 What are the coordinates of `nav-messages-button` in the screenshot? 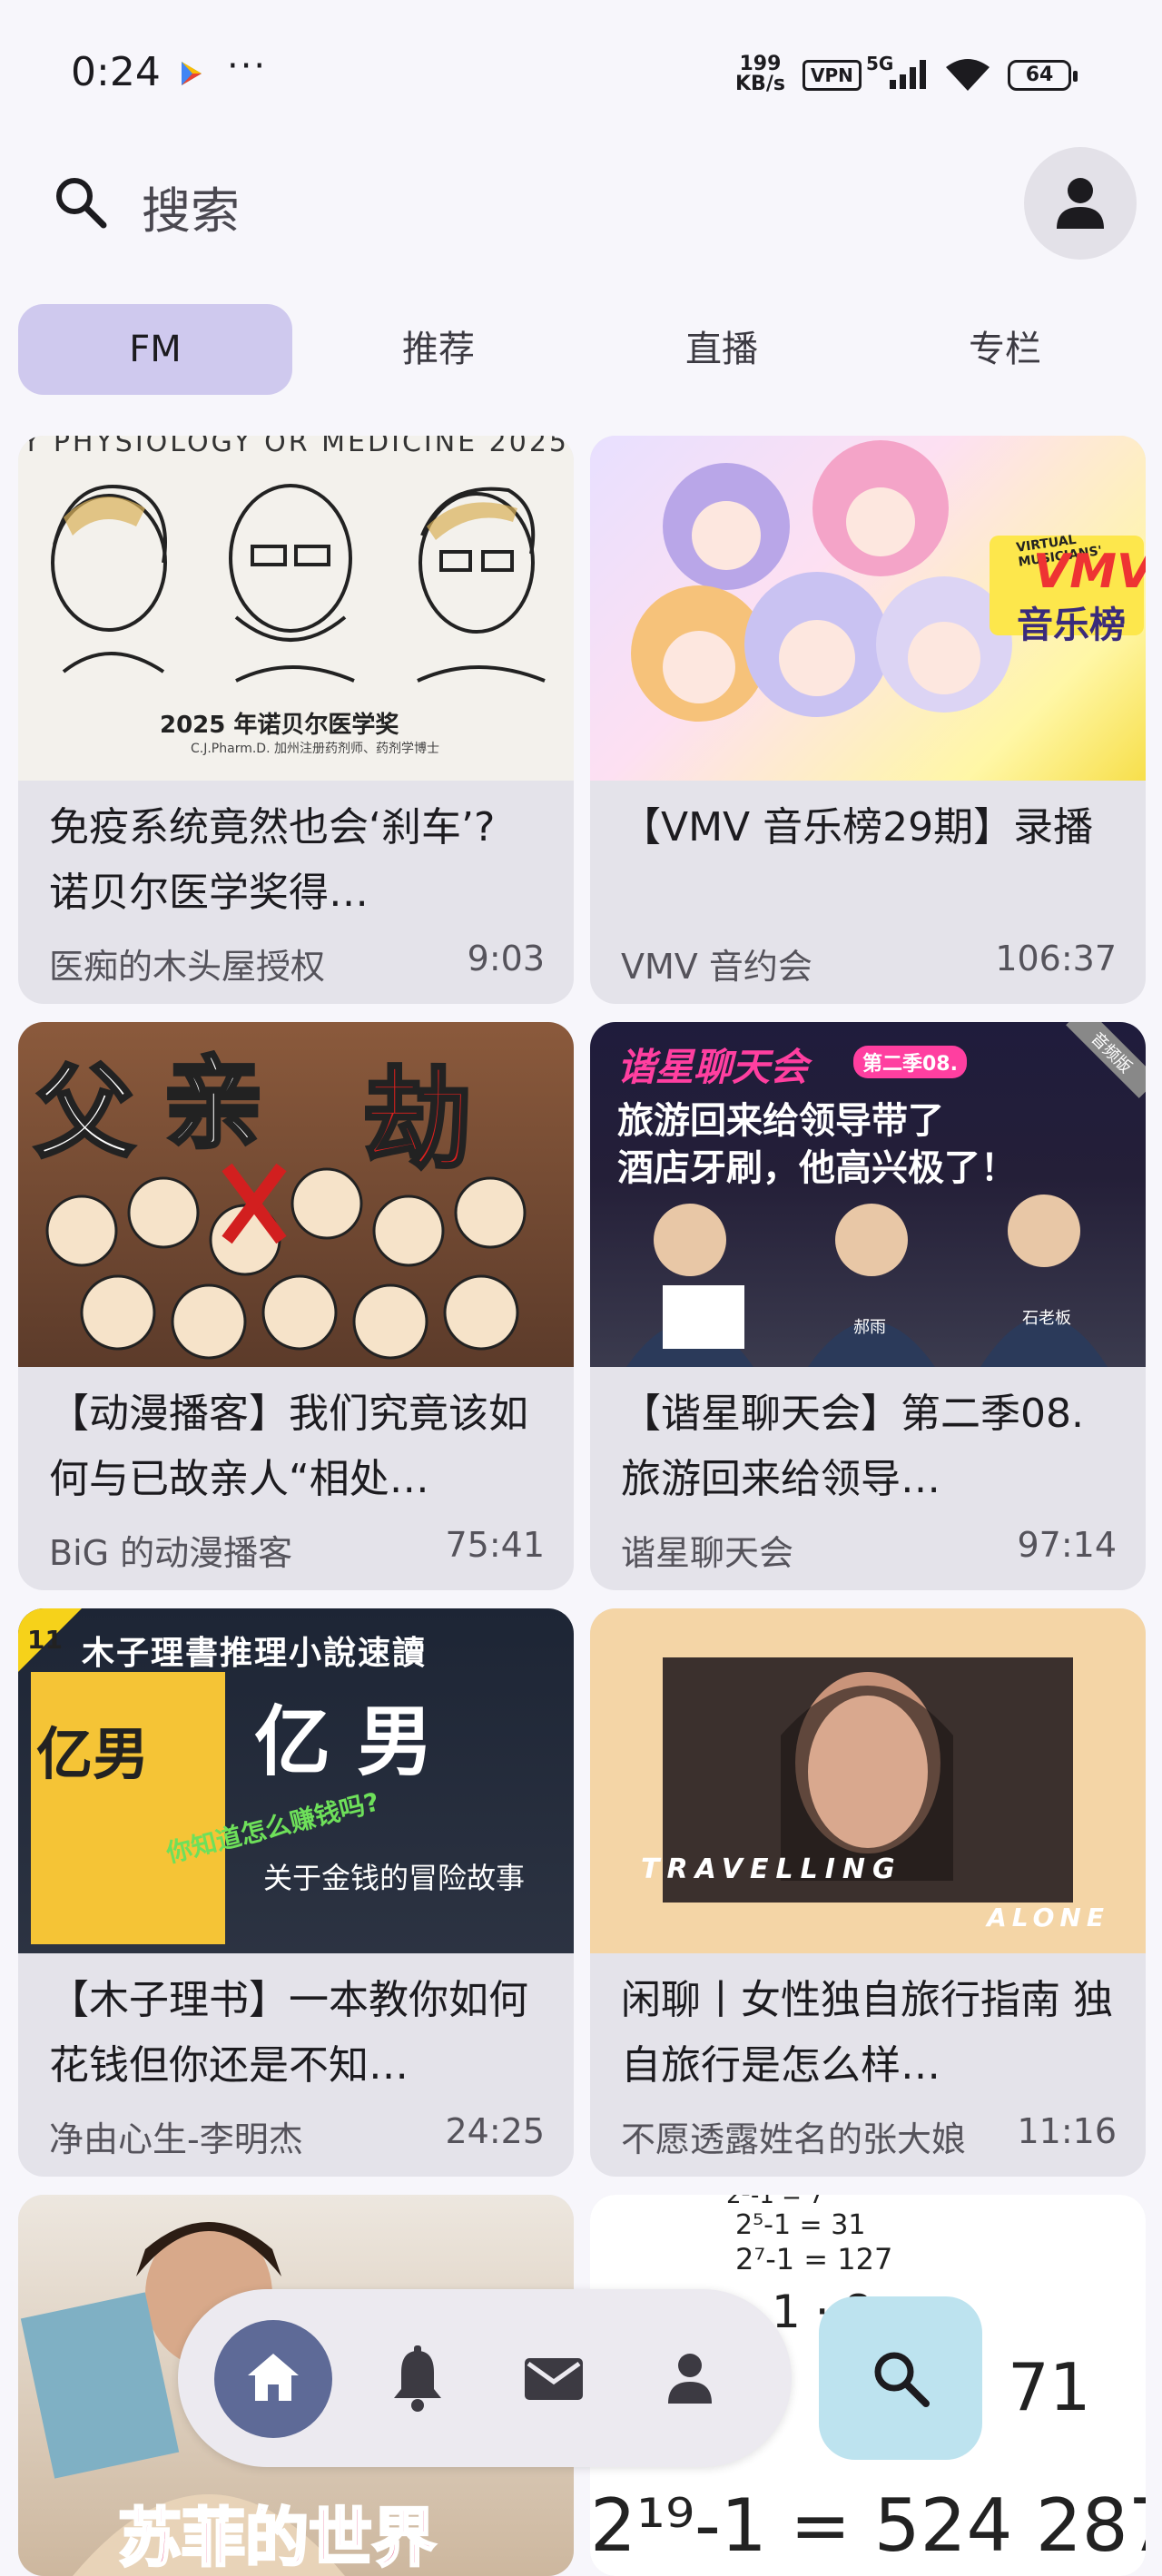 It's located at (553, 2378).